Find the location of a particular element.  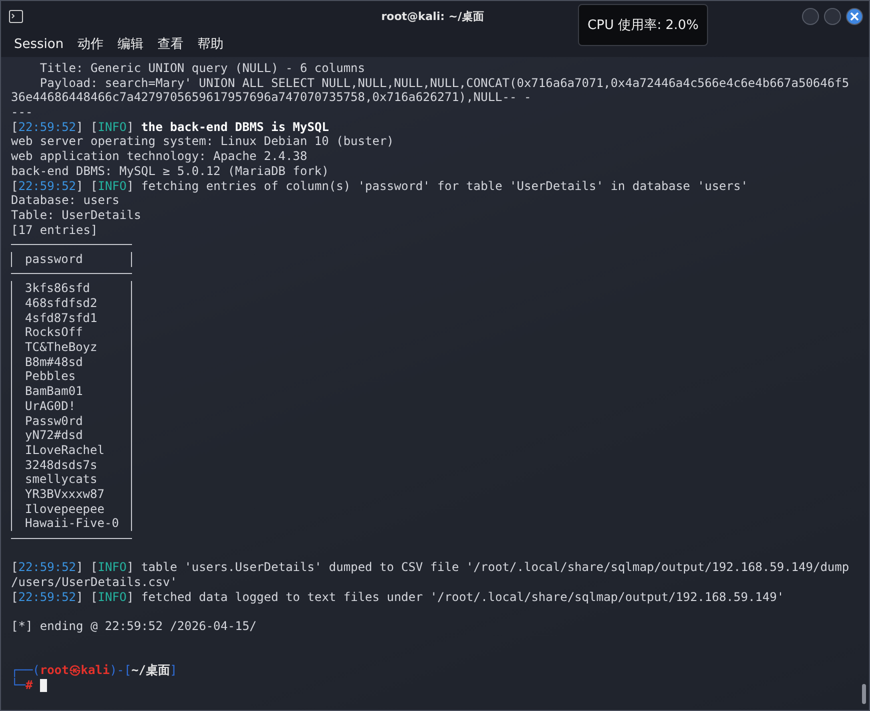

terminal-line: --- is located at coordinates (22, 112).